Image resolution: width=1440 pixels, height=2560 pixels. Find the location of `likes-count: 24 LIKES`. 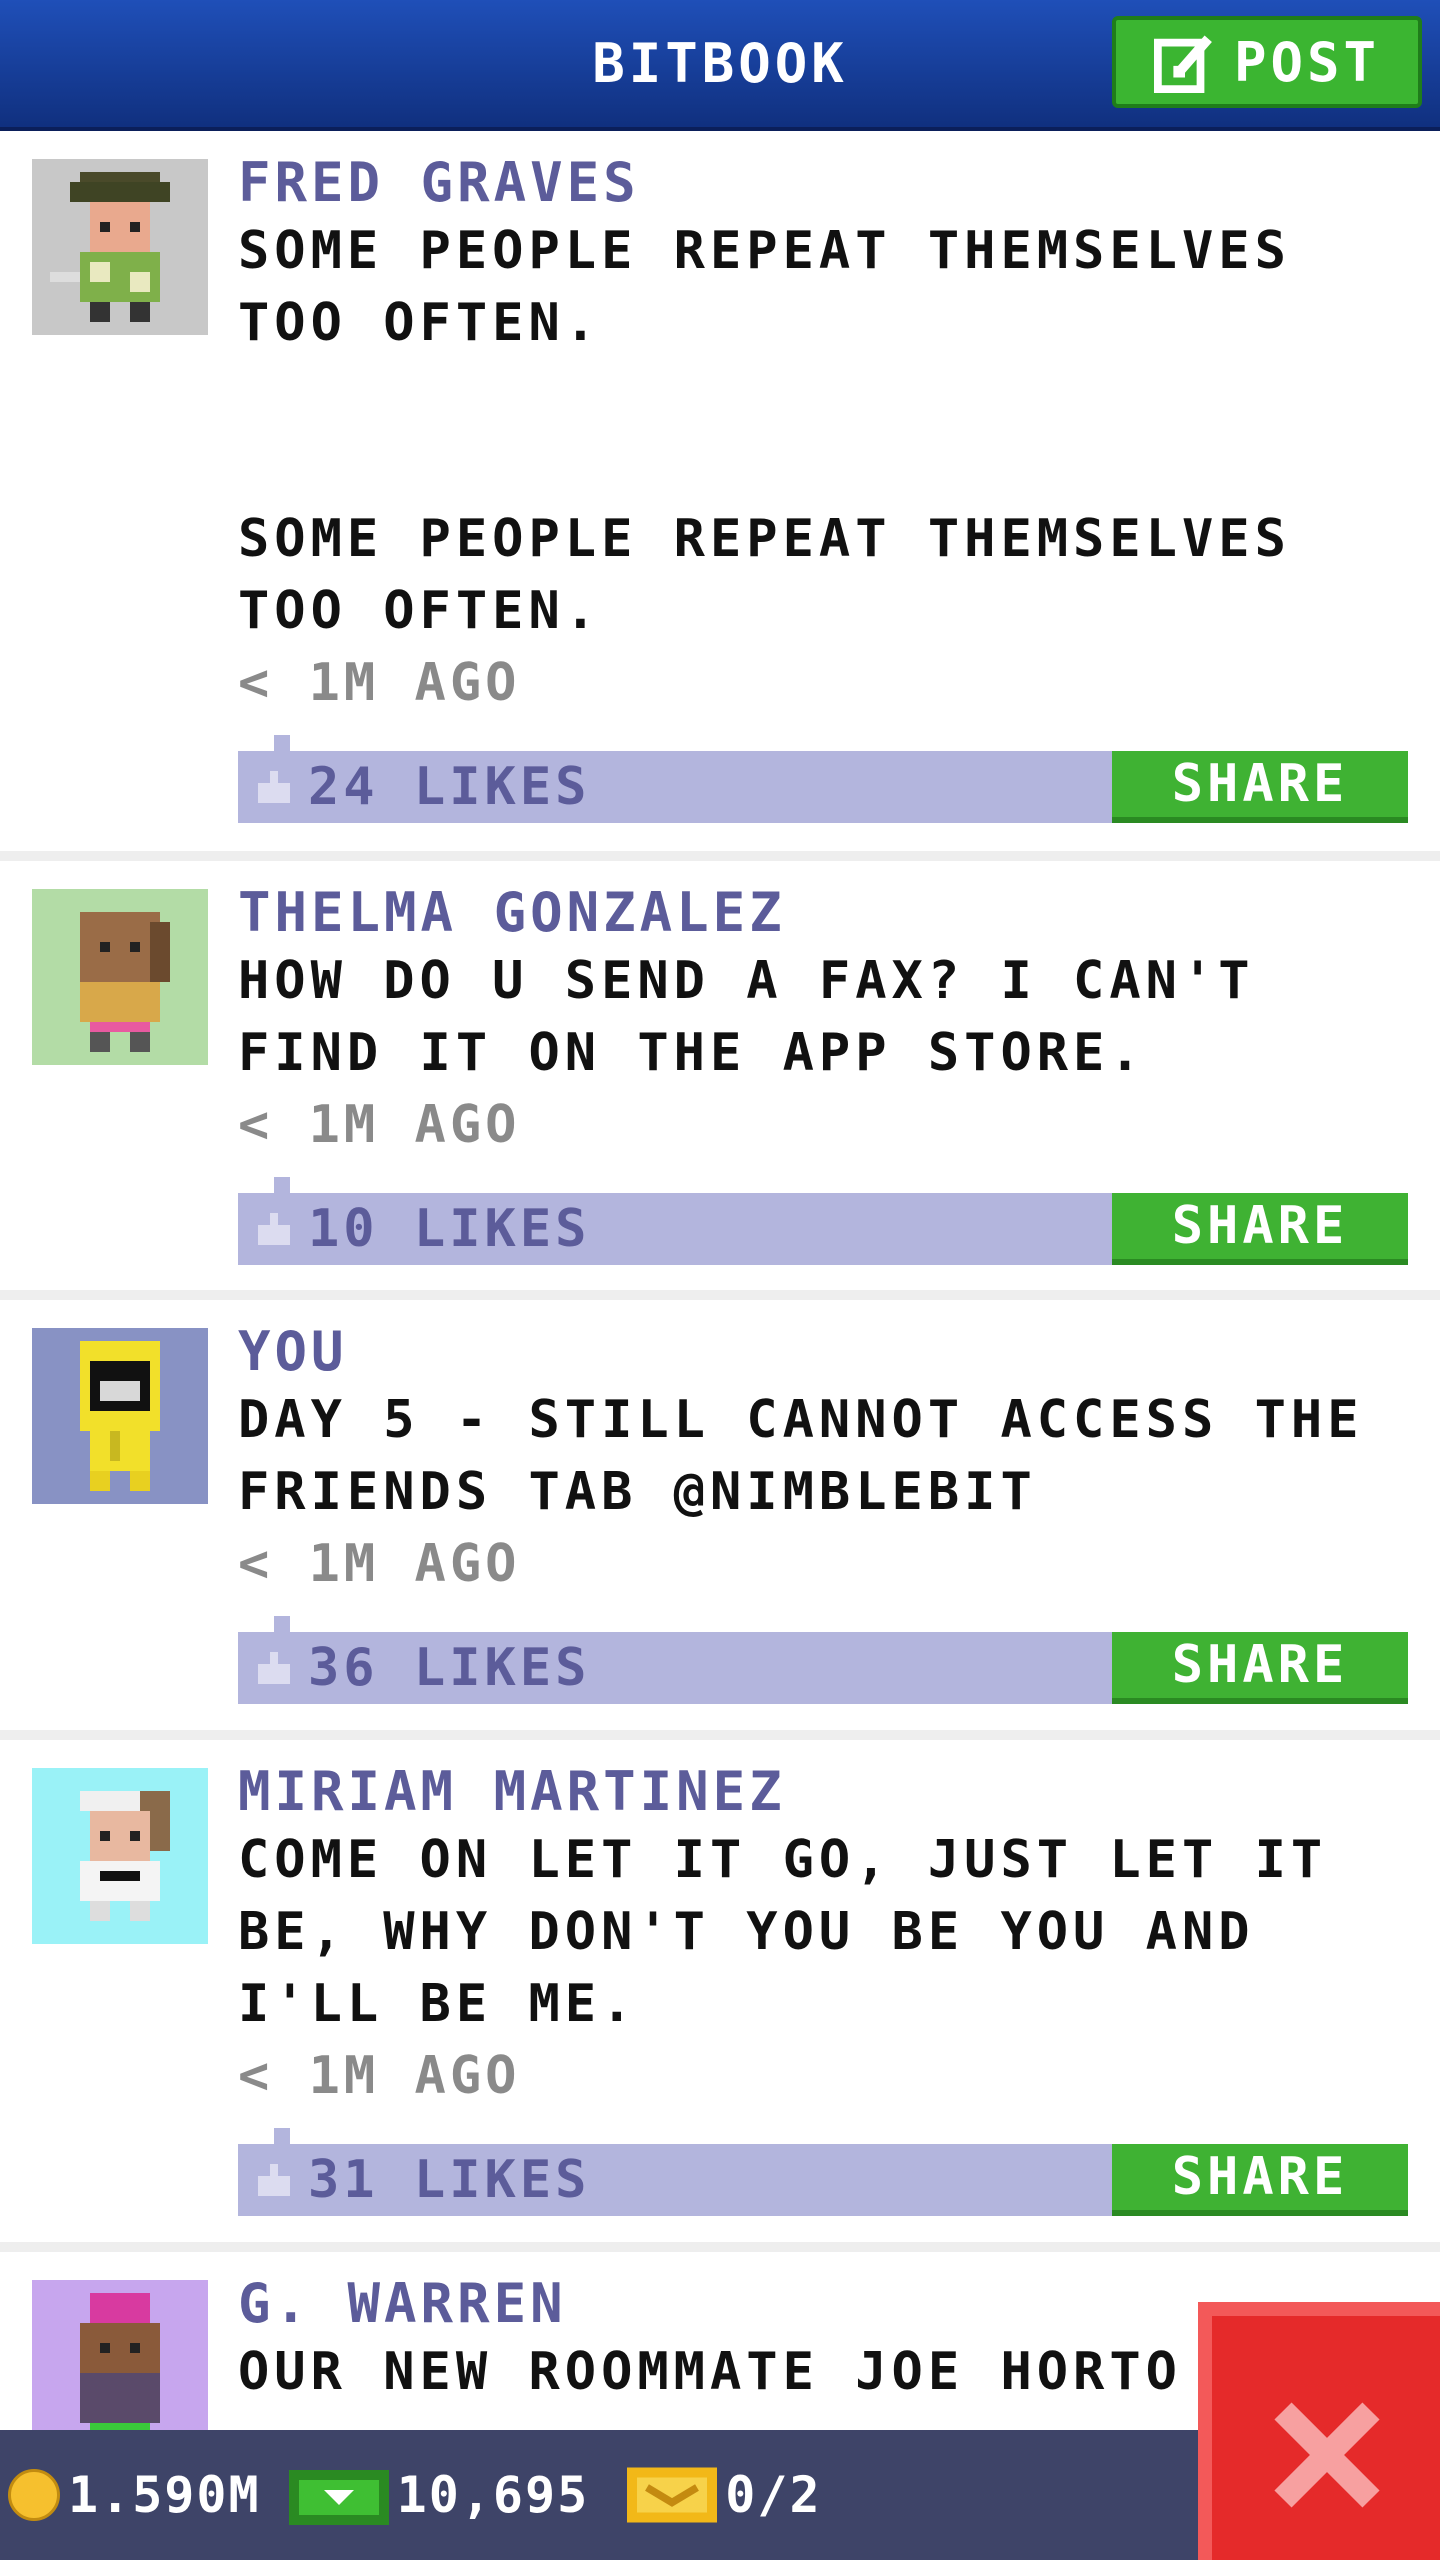

likes-count: 24 LIKES is located at coordinates (449, 787).